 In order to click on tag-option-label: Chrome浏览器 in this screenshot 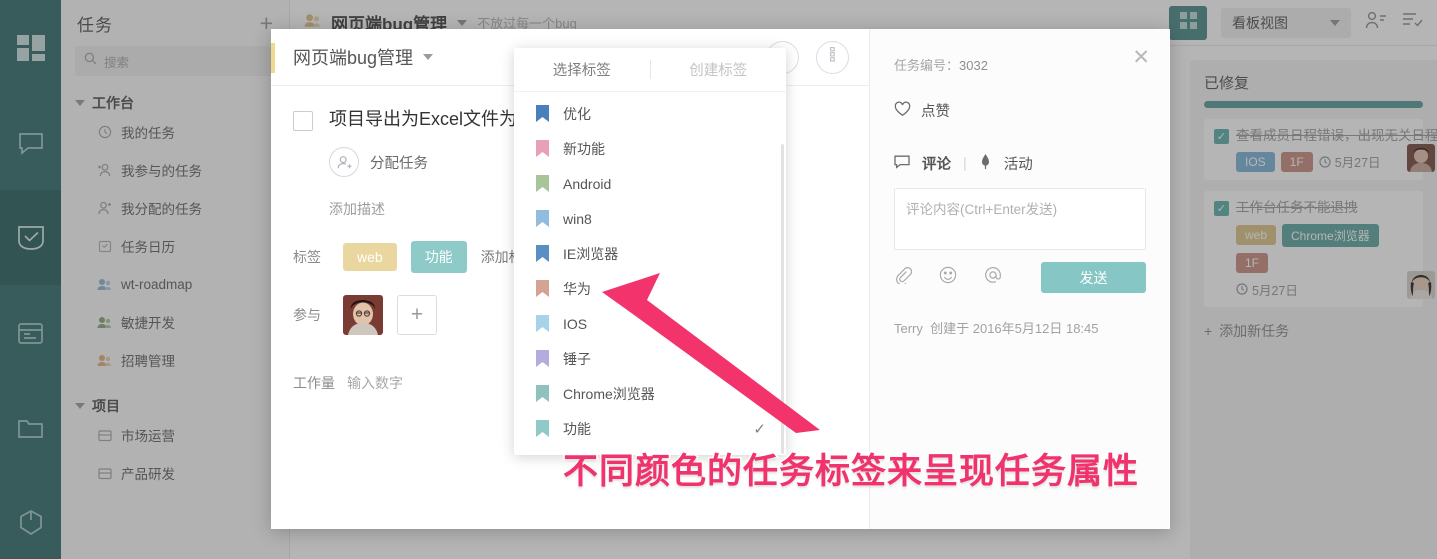, I will do `click(609, 393)`.